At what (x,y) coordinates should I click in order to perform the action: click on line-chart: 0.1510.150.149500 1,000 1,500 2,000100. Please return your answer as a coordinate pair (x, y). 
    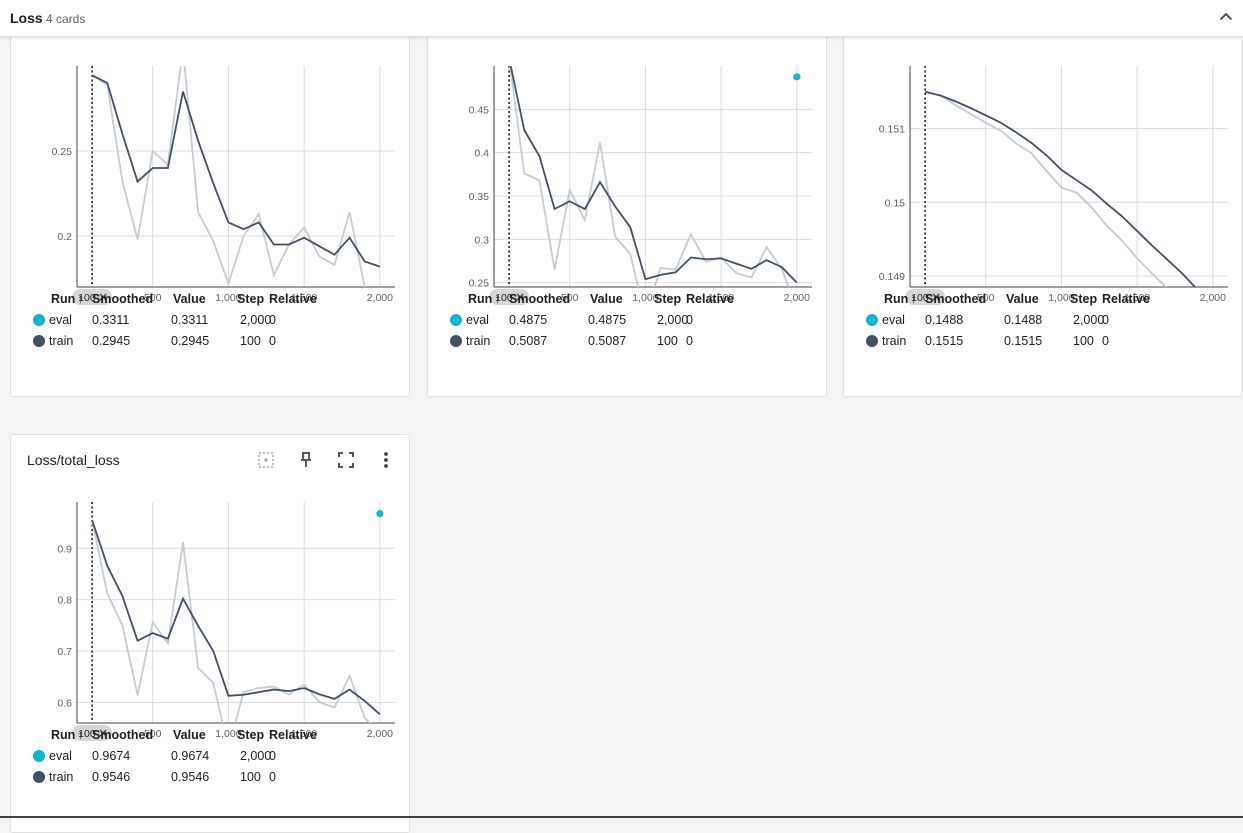
    Looking at the image, I should click on (1042, 159).